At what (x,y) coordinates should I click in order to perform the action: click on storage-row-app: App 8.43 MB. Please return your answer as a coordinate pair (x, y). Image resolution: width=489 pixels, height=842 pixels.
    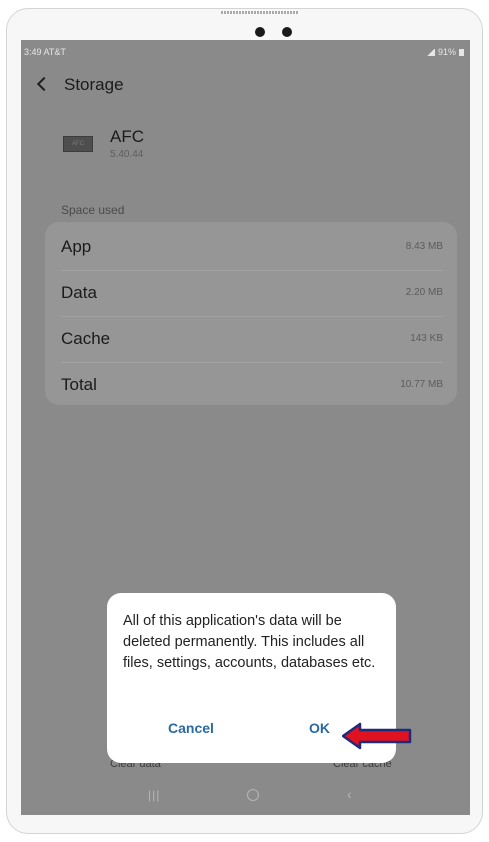
    Looking at the image, I should click on (252, 247).